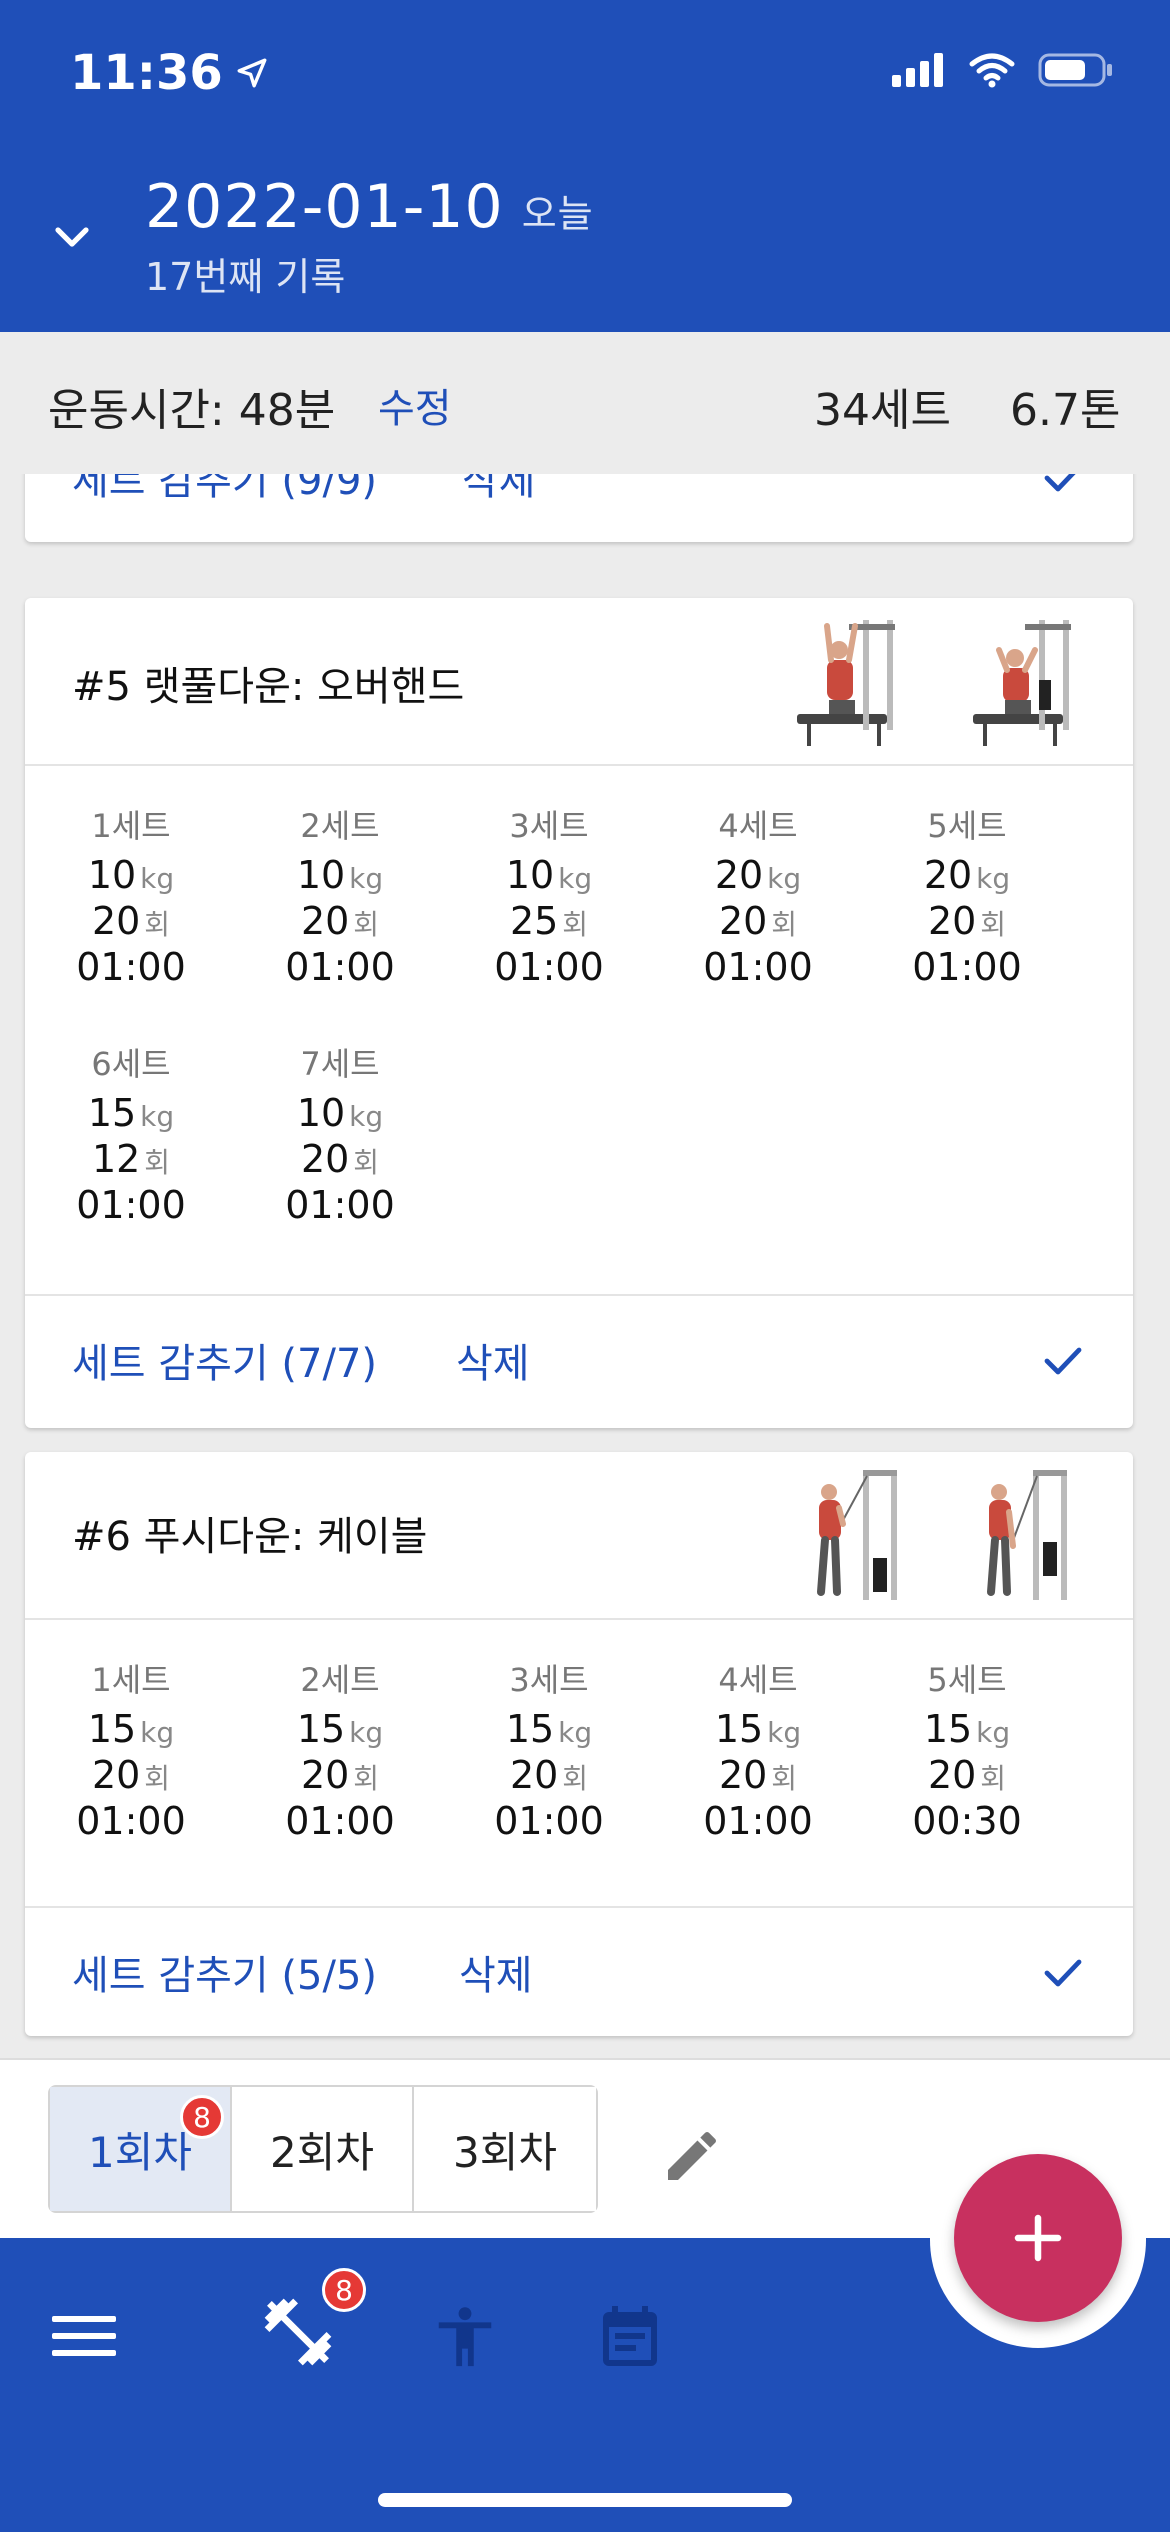 The height and width of the screenshot is (2532, 1170). What do you see at coordinates (84, 2336) in the screenshot?
I see `menu-icon` at bounding box center [84, 2336].